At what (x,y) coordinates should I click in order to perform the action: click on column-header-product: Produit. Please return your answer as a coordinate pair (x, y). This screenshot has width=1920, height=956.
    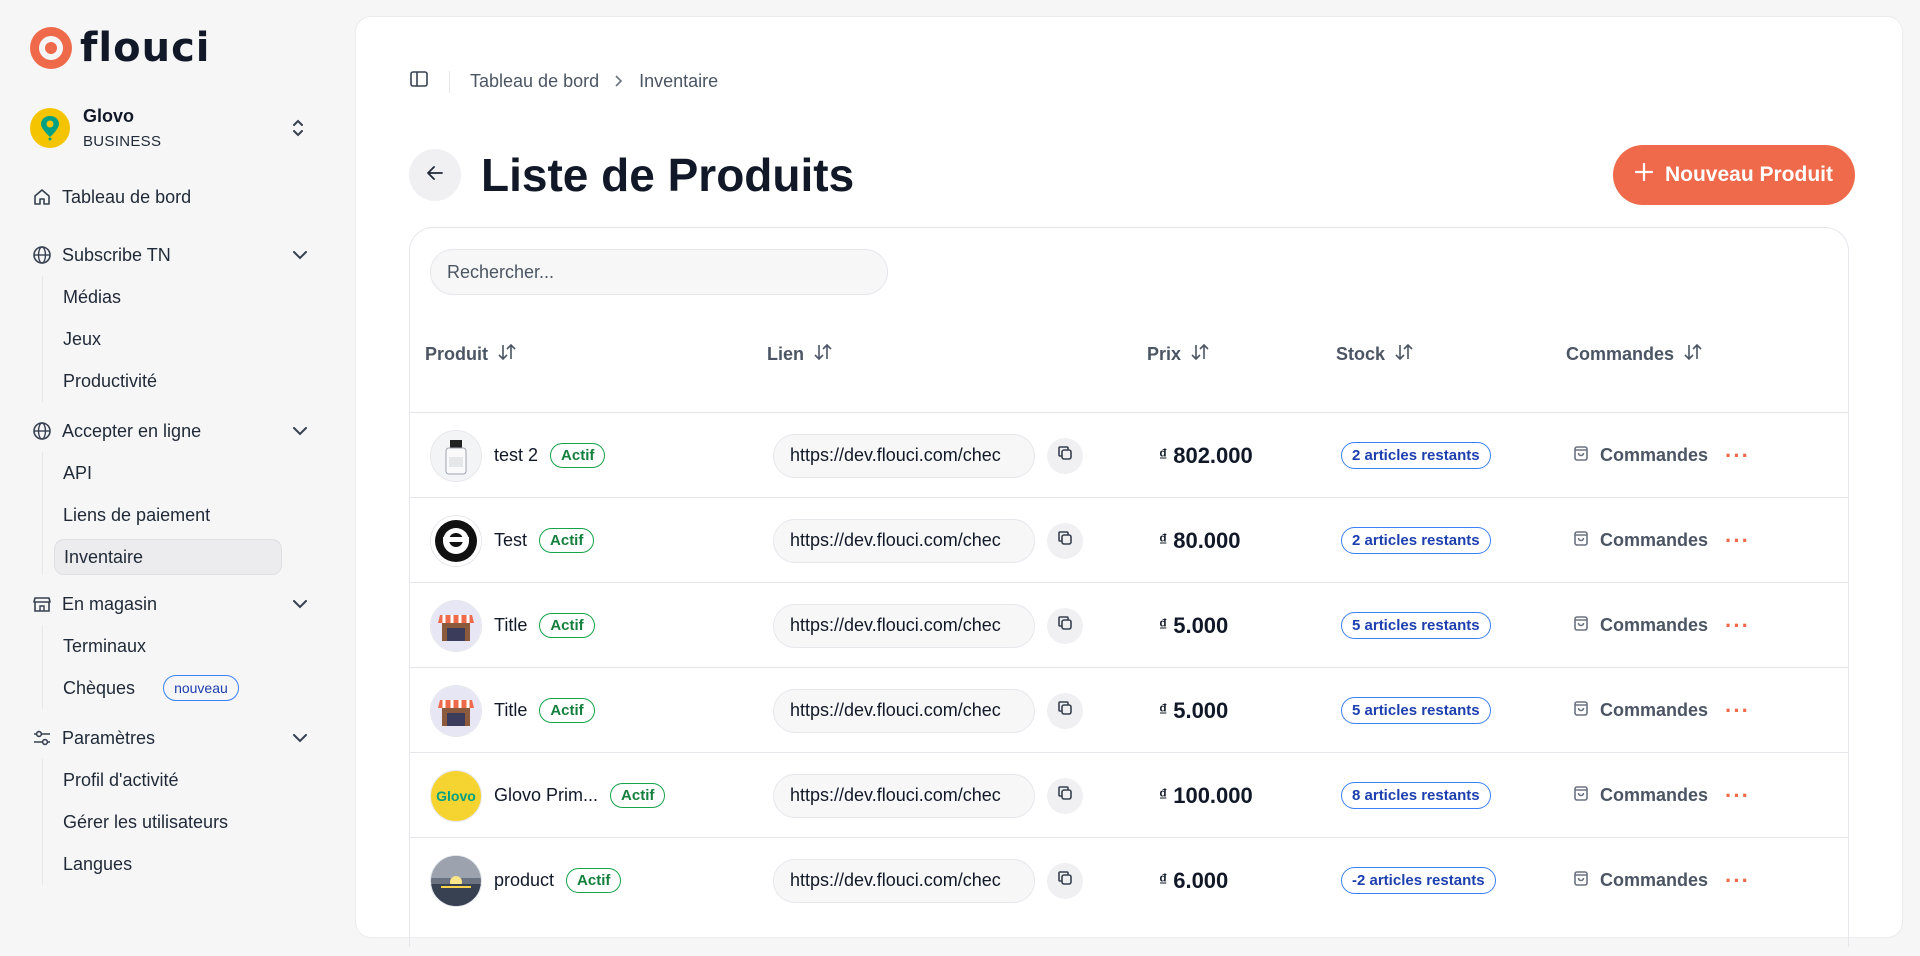
    Looking at the image, I should click on (470, 354).